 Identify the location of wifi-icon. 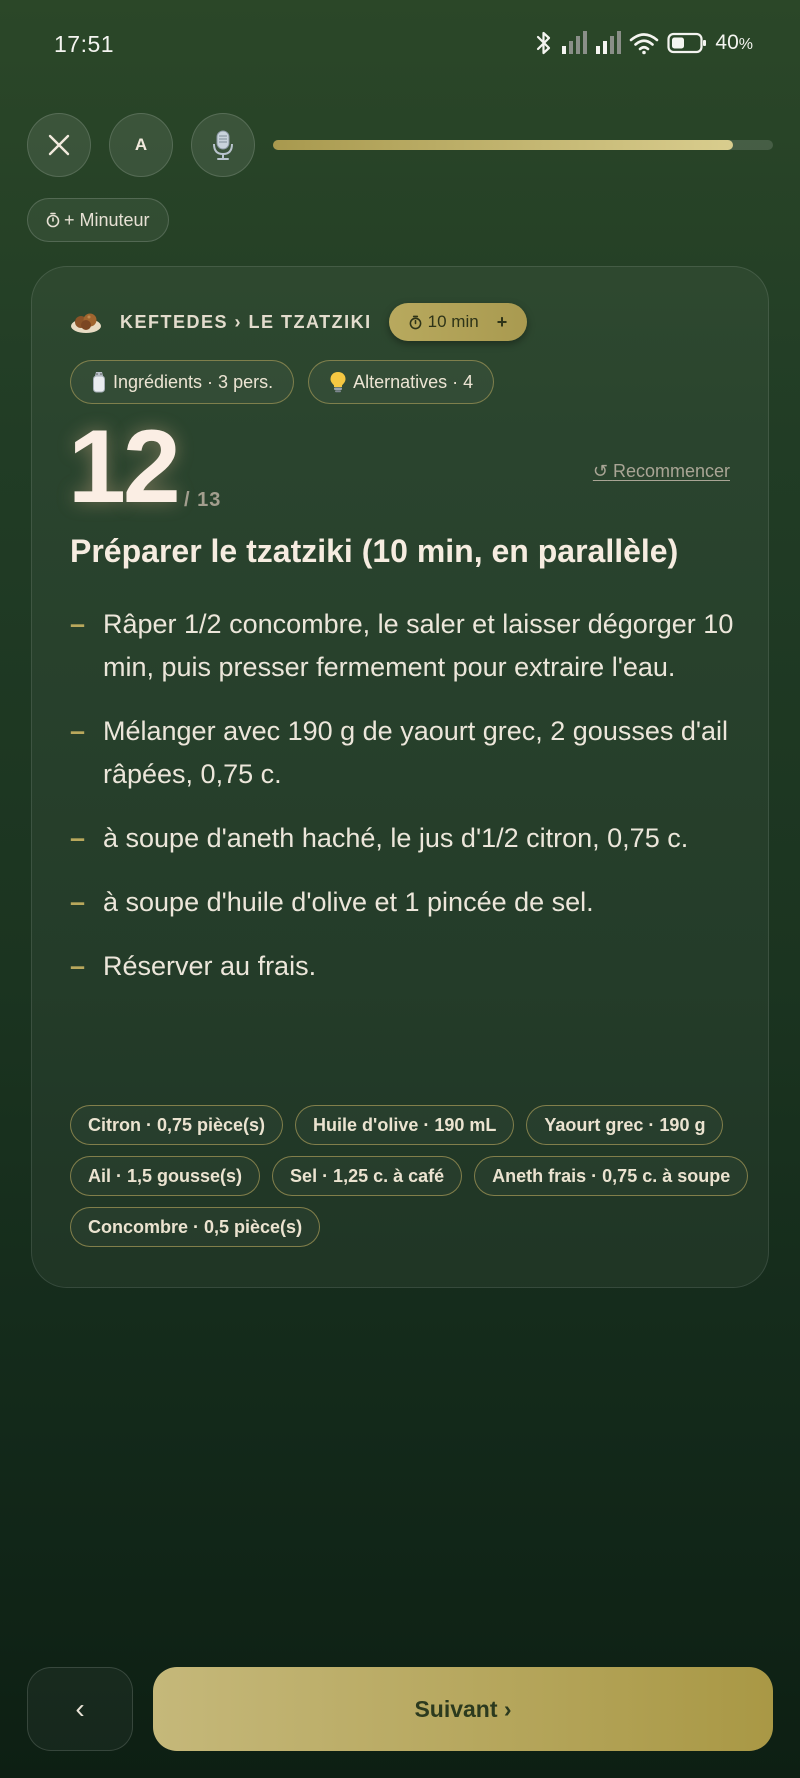
(644, 44).